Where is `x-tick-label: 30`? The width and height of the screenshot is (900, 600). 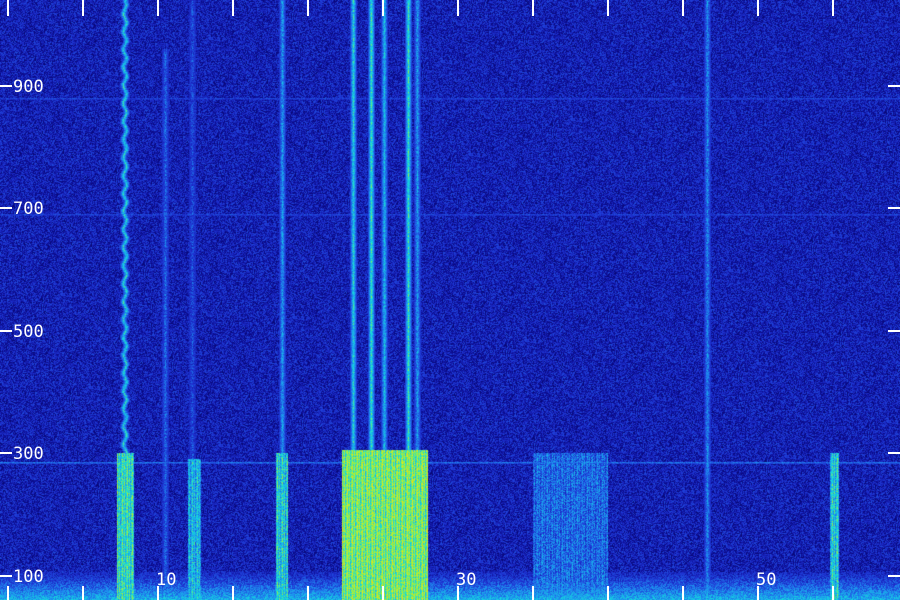
x-tick-label: 30 is located at coordinates (466, 580).